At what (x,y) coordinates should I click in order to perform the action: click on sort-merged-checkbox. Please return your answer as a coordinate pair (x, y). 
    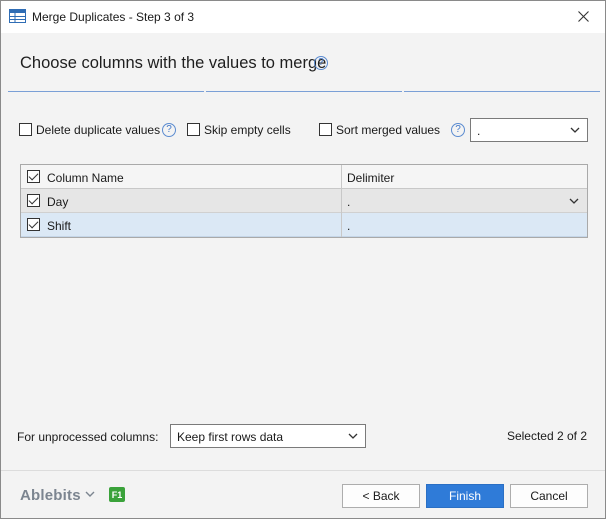
    Looking at the image, I should click on (325, 129).